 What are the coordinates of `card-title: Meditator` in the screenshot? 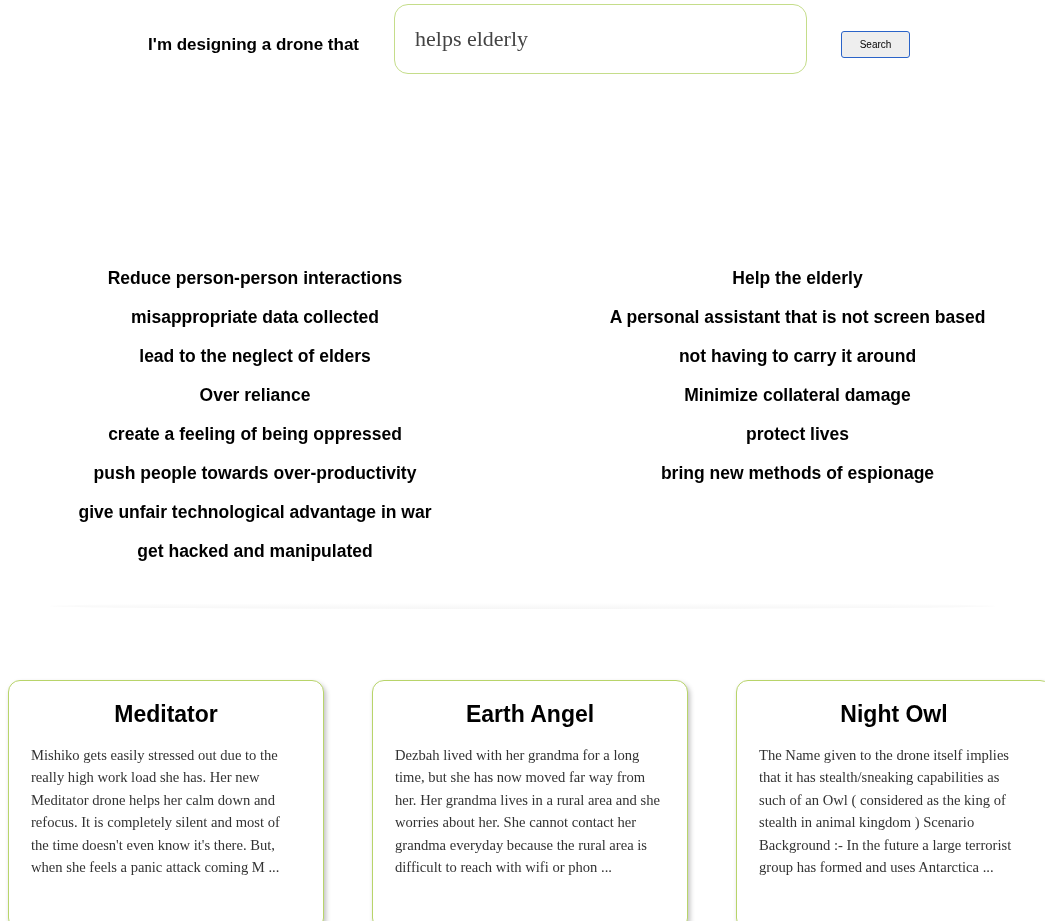 It's located at (166, 714).